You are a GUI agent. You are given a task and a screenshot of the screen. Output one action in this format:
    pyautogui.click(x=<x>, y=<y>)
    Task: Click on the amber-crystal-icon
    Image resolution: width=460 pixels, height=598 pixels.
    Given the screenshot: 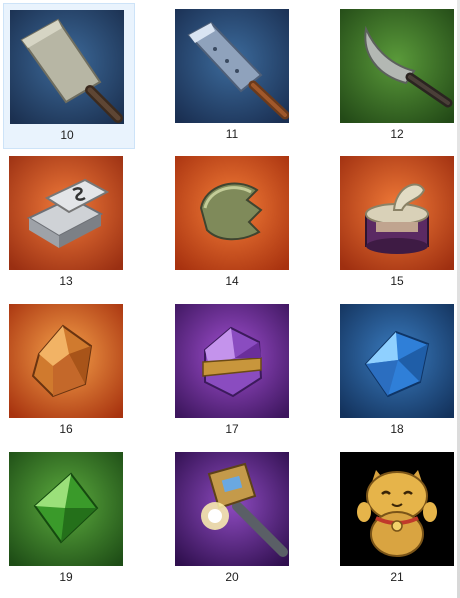 What is the action you would take?
    pyautogui.click(x=66, y=361)
    